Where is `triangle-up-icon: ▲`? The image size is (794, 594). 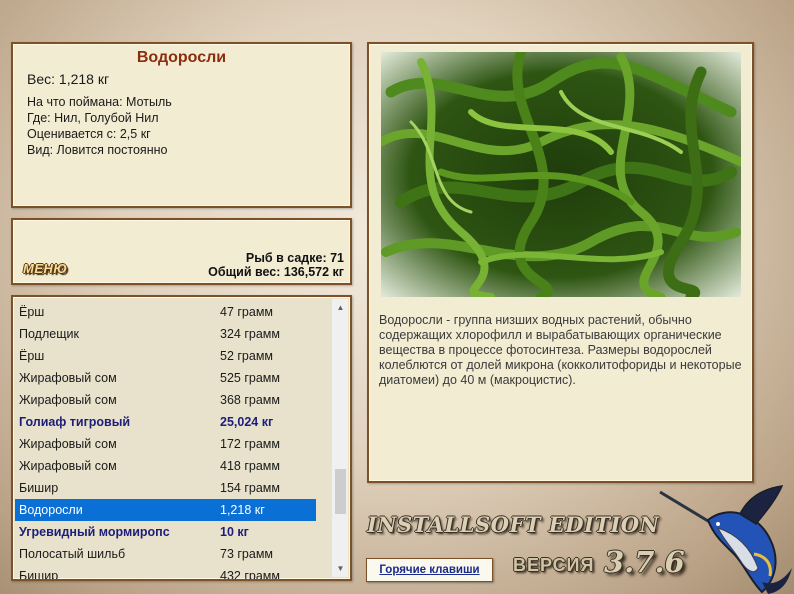 triangle-up-icon: ▲ is located at coordinates (340, 307).